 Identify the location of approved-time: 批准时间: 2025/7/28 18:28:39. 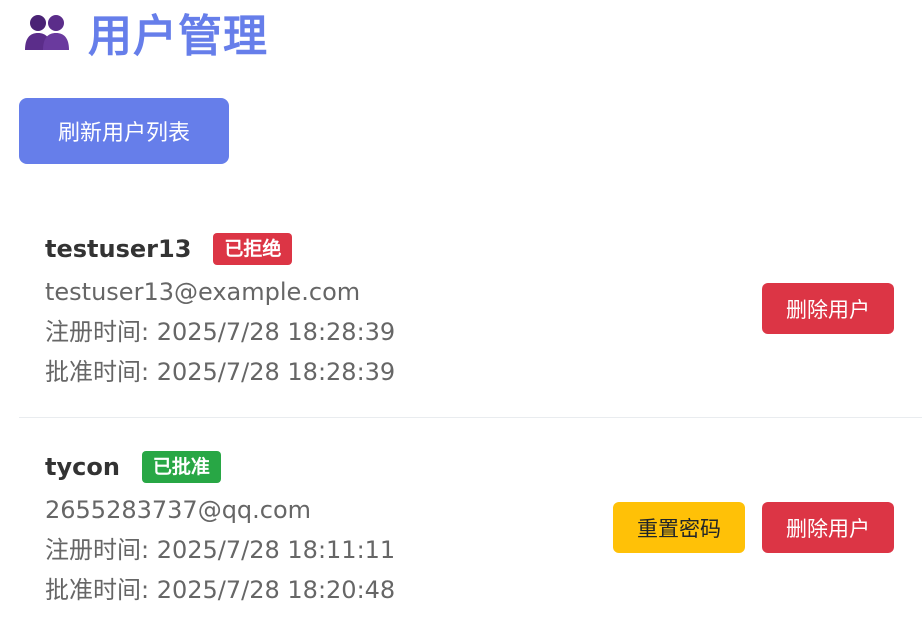
(220, 372).